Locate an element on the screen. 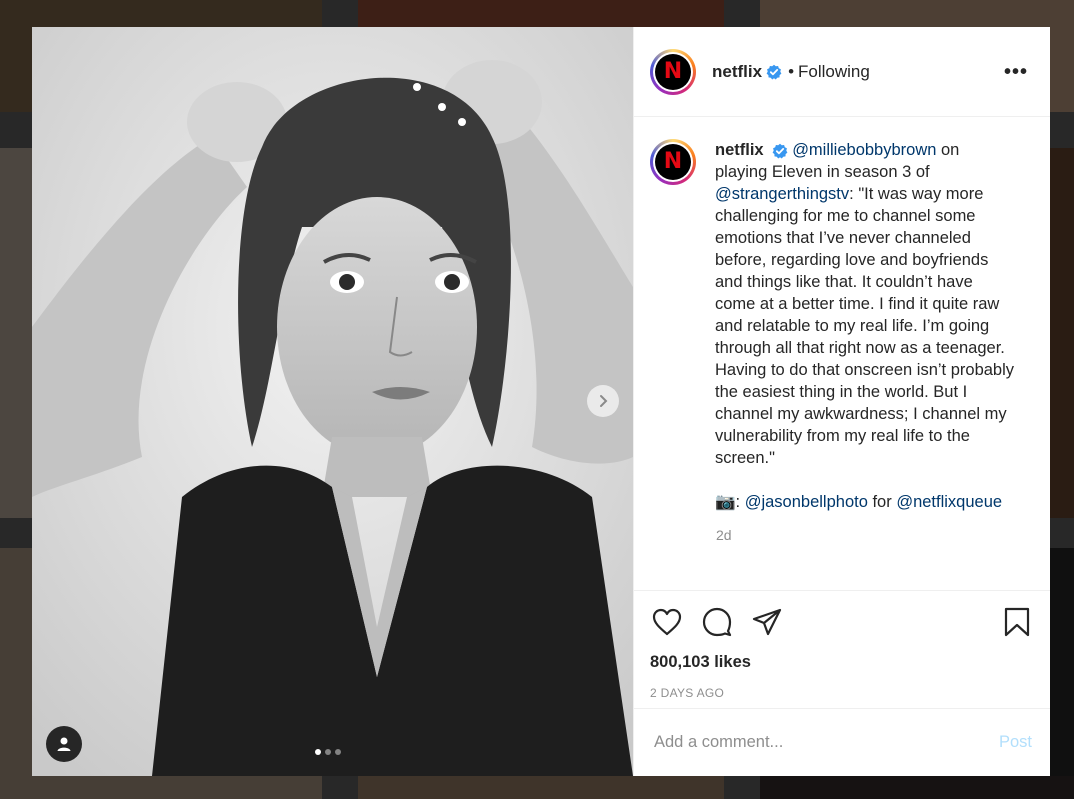  actions-section: 800,103 likes 2 DAYS AGO is located at coordinates (842, 649).